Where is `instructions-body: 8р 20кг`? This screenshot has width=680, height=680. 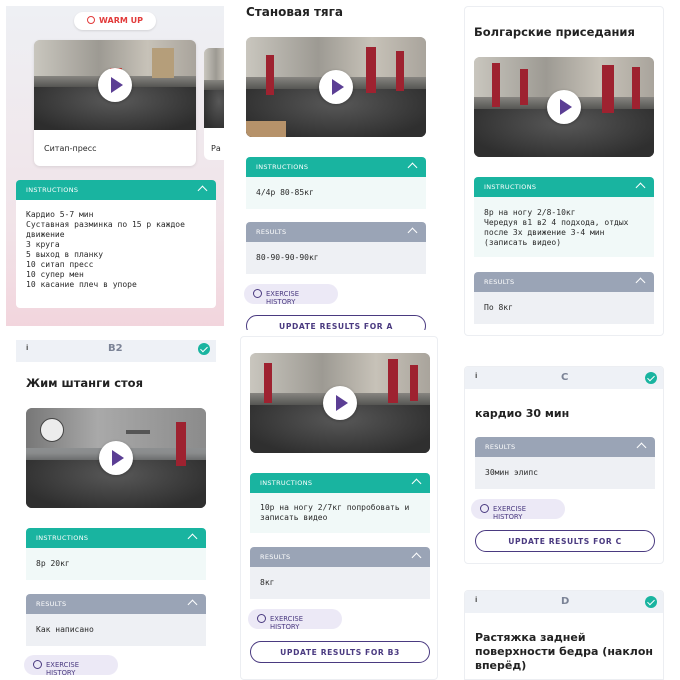
instructions-body: 8р 20кг is located at coordinates (116, 564).